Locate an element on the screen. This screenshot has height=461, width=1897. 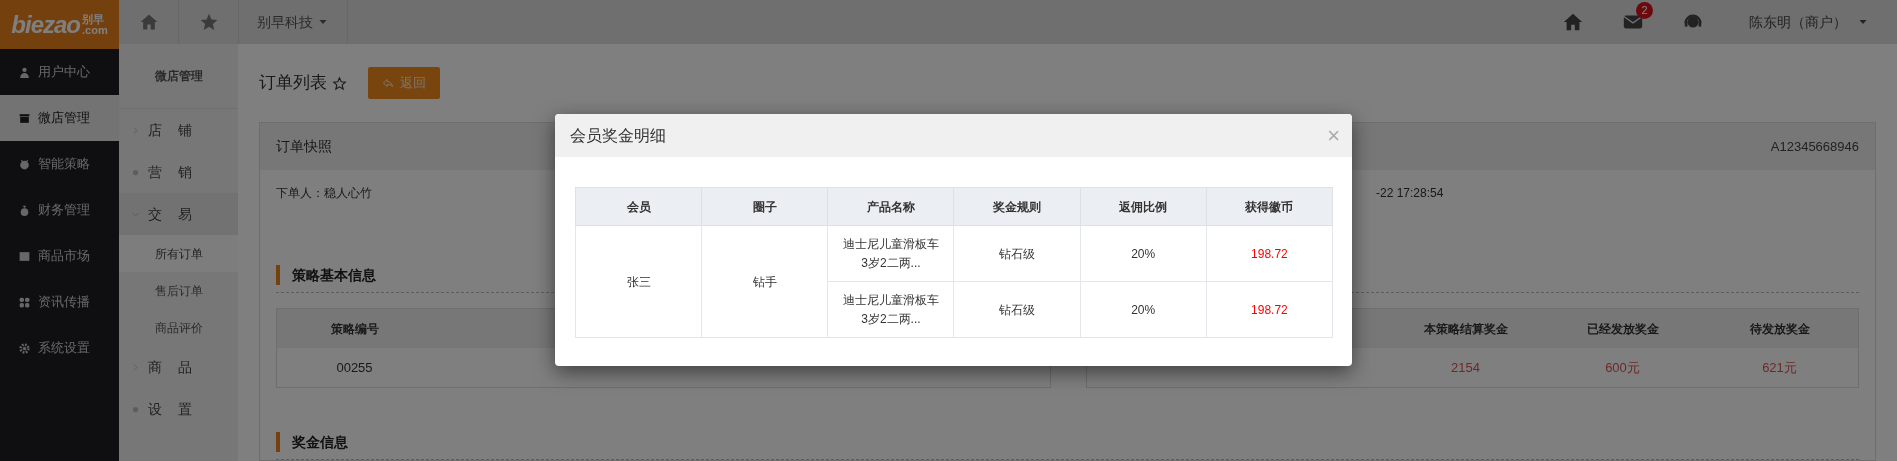
table-cell: 钻手 is located at coordinates (764, 281).